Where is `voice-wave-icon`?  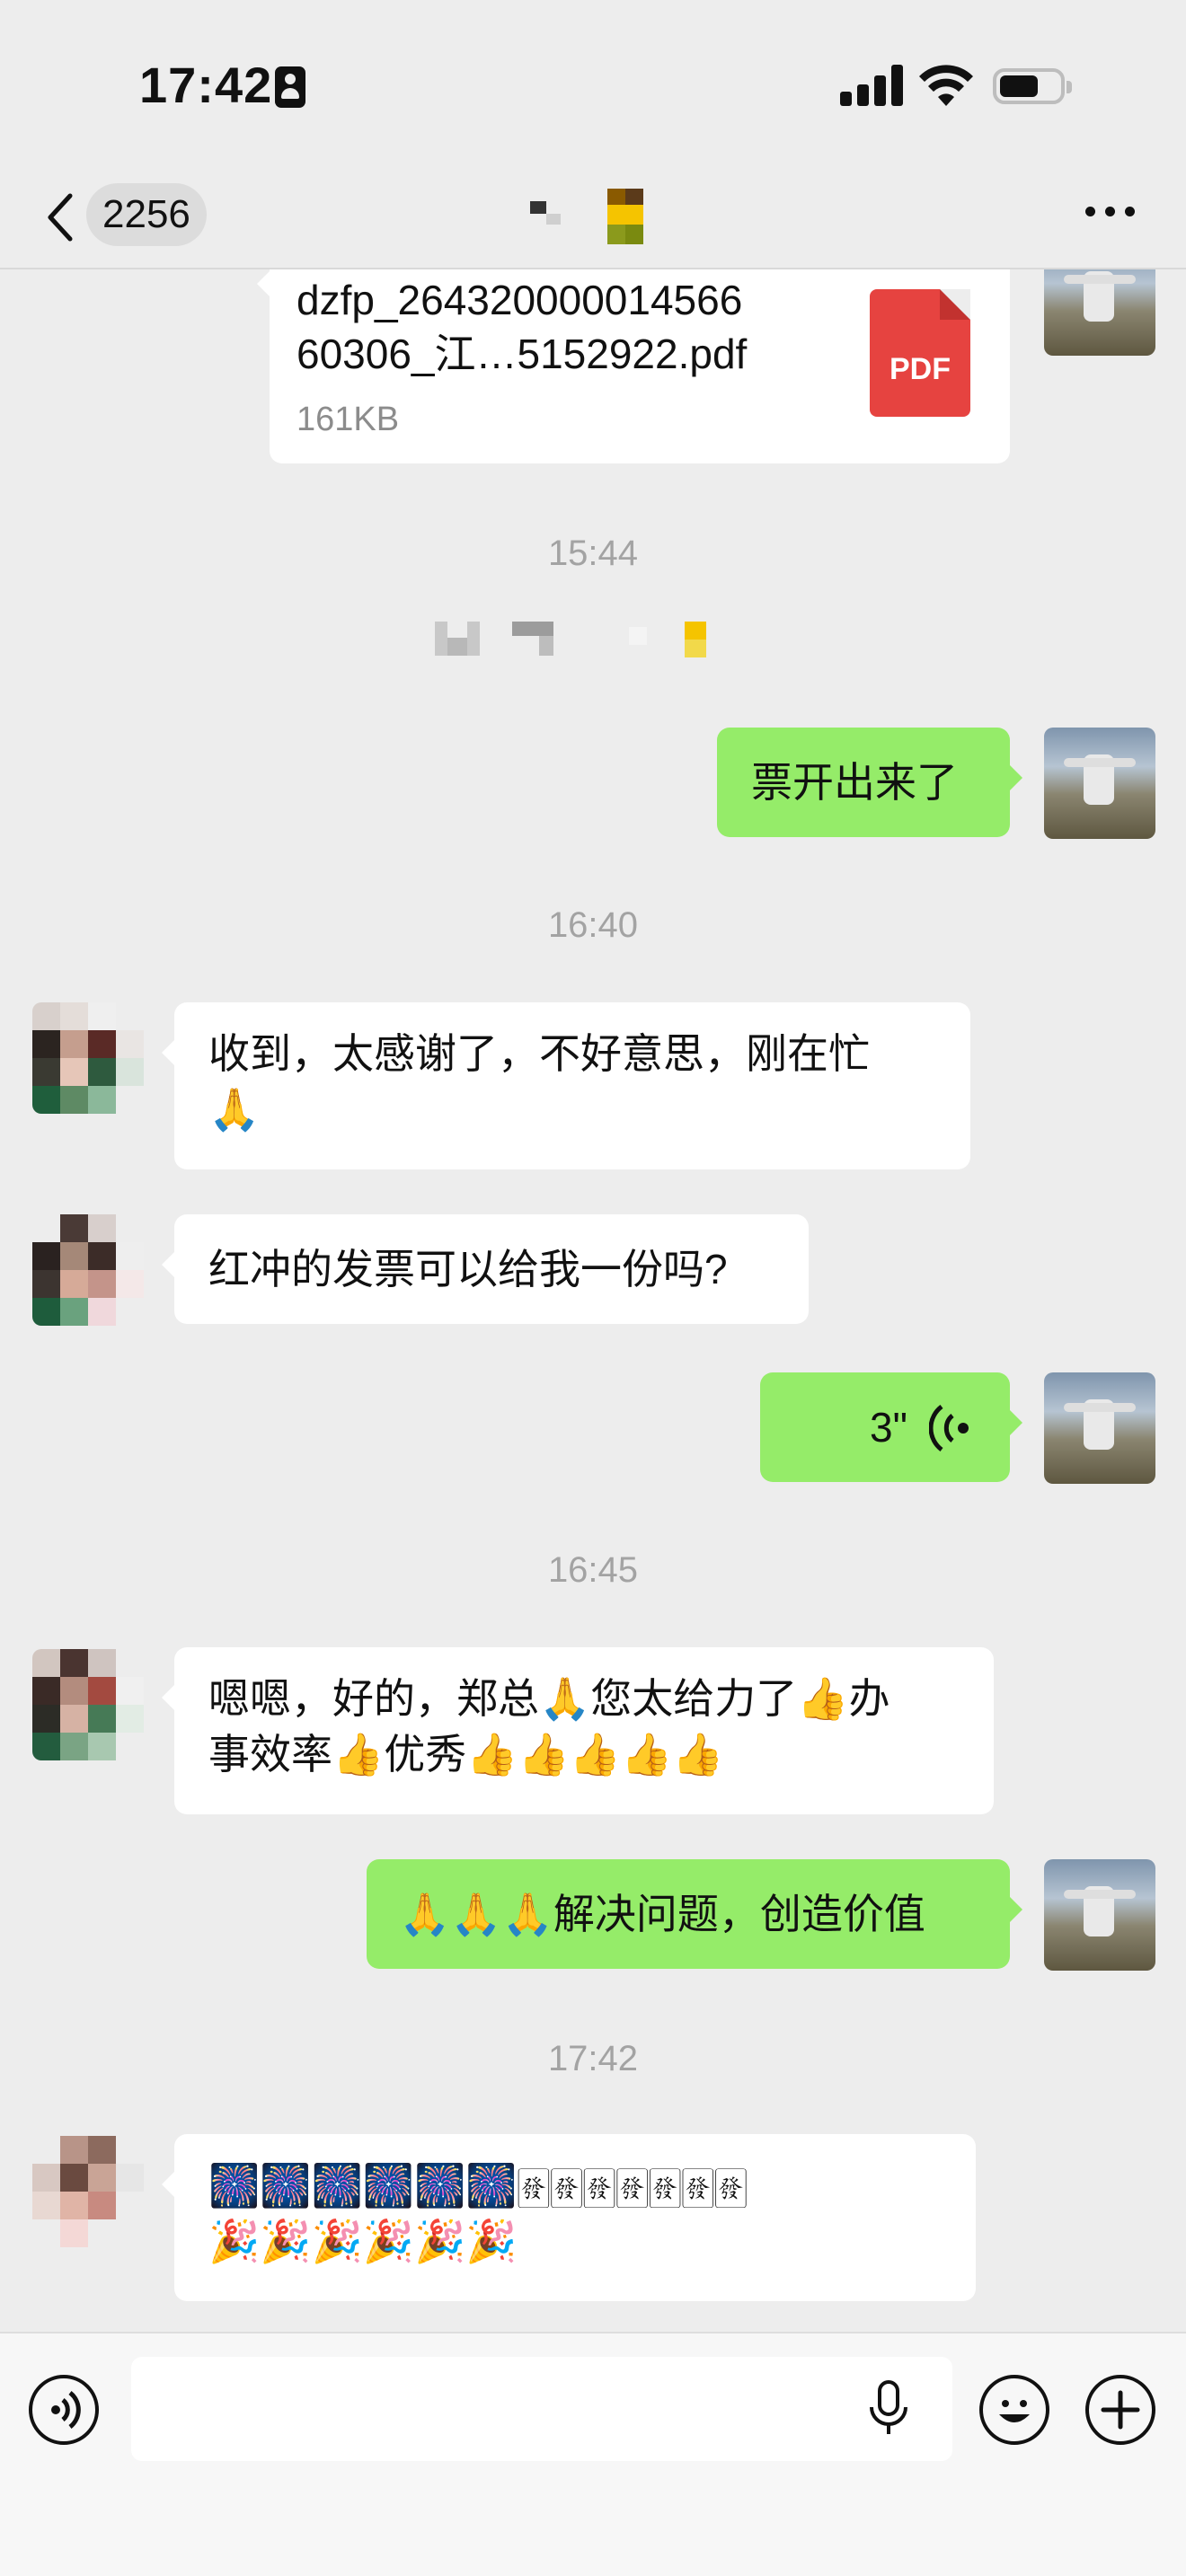 voice-wave-icon is located at coordinates (949, 1428).